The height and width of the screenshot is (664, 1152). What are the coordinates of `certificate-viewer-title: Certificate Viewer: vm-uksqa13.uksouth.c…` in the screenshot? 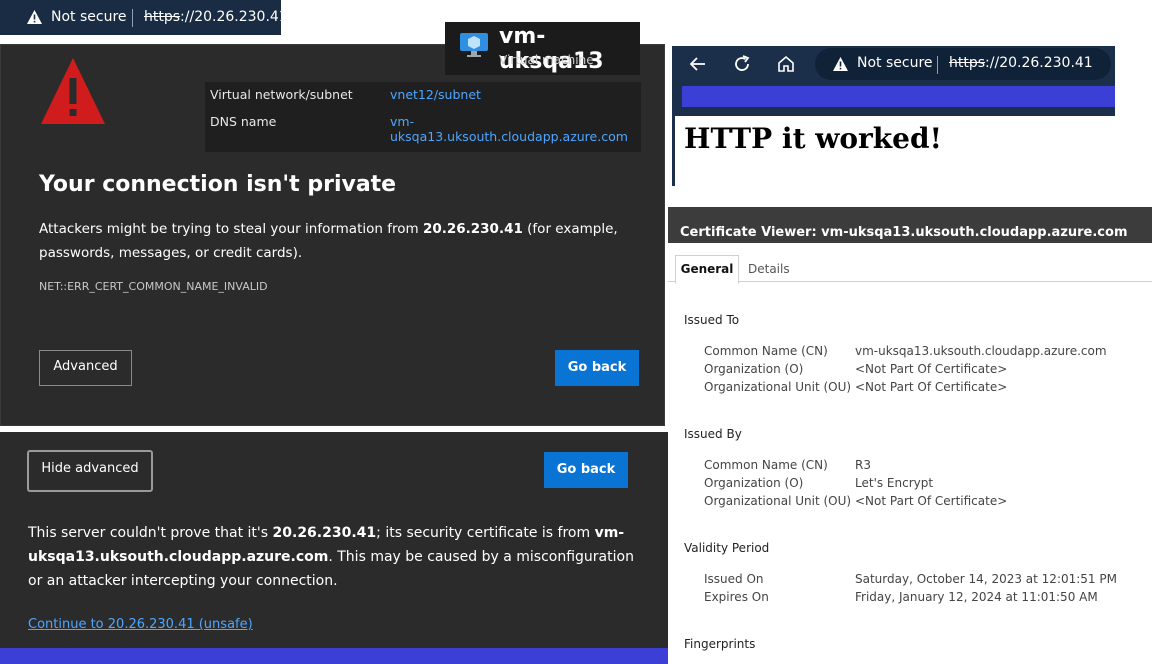 It's located at (904, 232).